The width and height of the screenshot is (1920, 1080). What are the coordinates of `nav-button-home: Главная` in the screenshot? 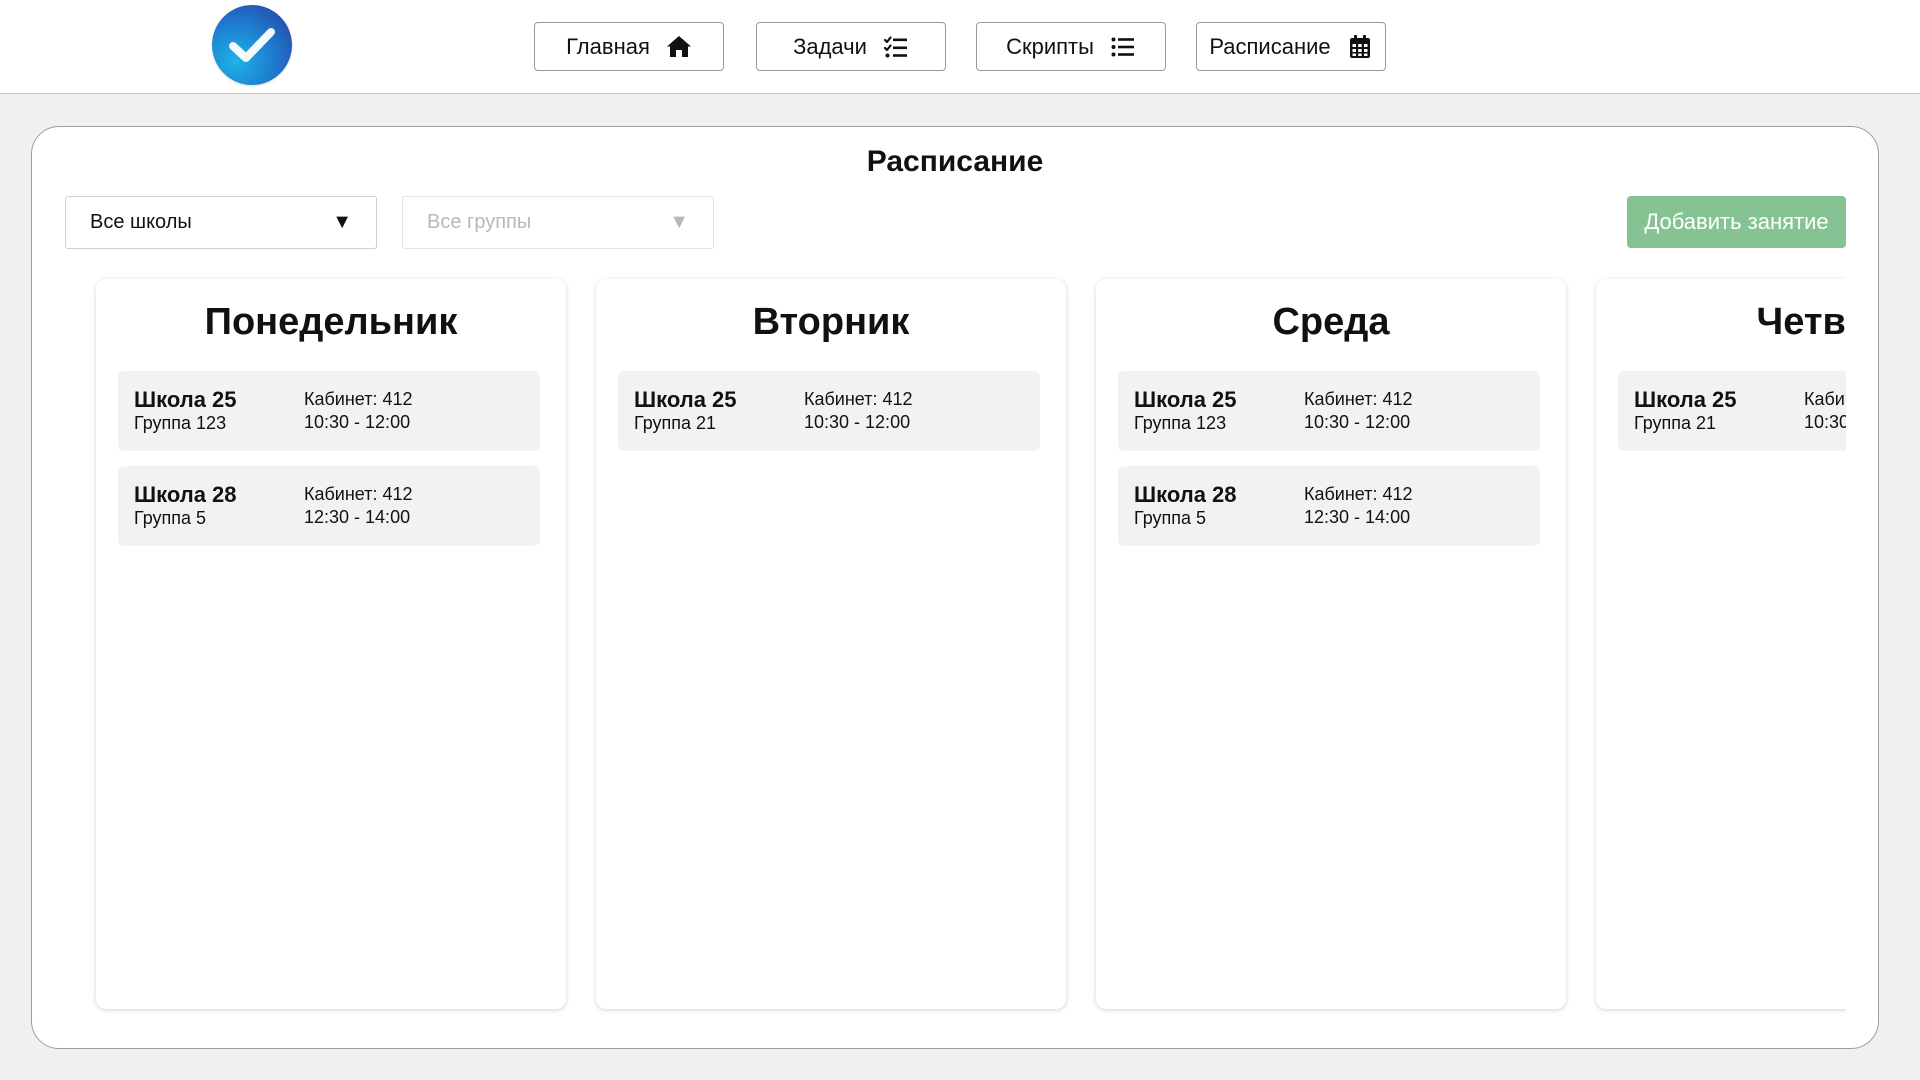 It's located at (629, 46).